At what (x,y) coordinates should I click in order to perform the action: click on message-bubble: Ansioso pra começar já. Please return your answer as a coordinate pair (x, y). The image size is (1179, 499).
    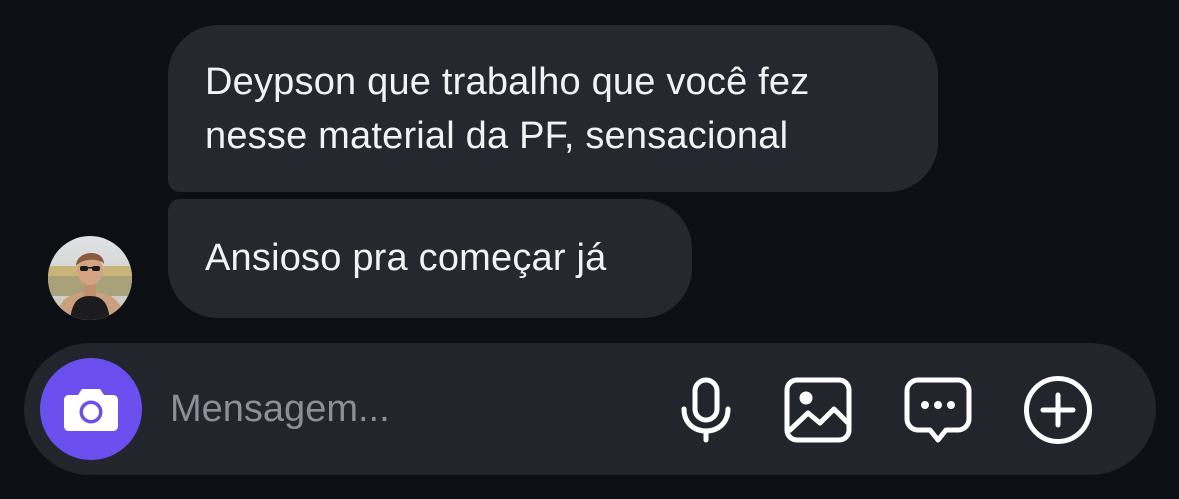
    Looking at the image, I should click on (430, 258).